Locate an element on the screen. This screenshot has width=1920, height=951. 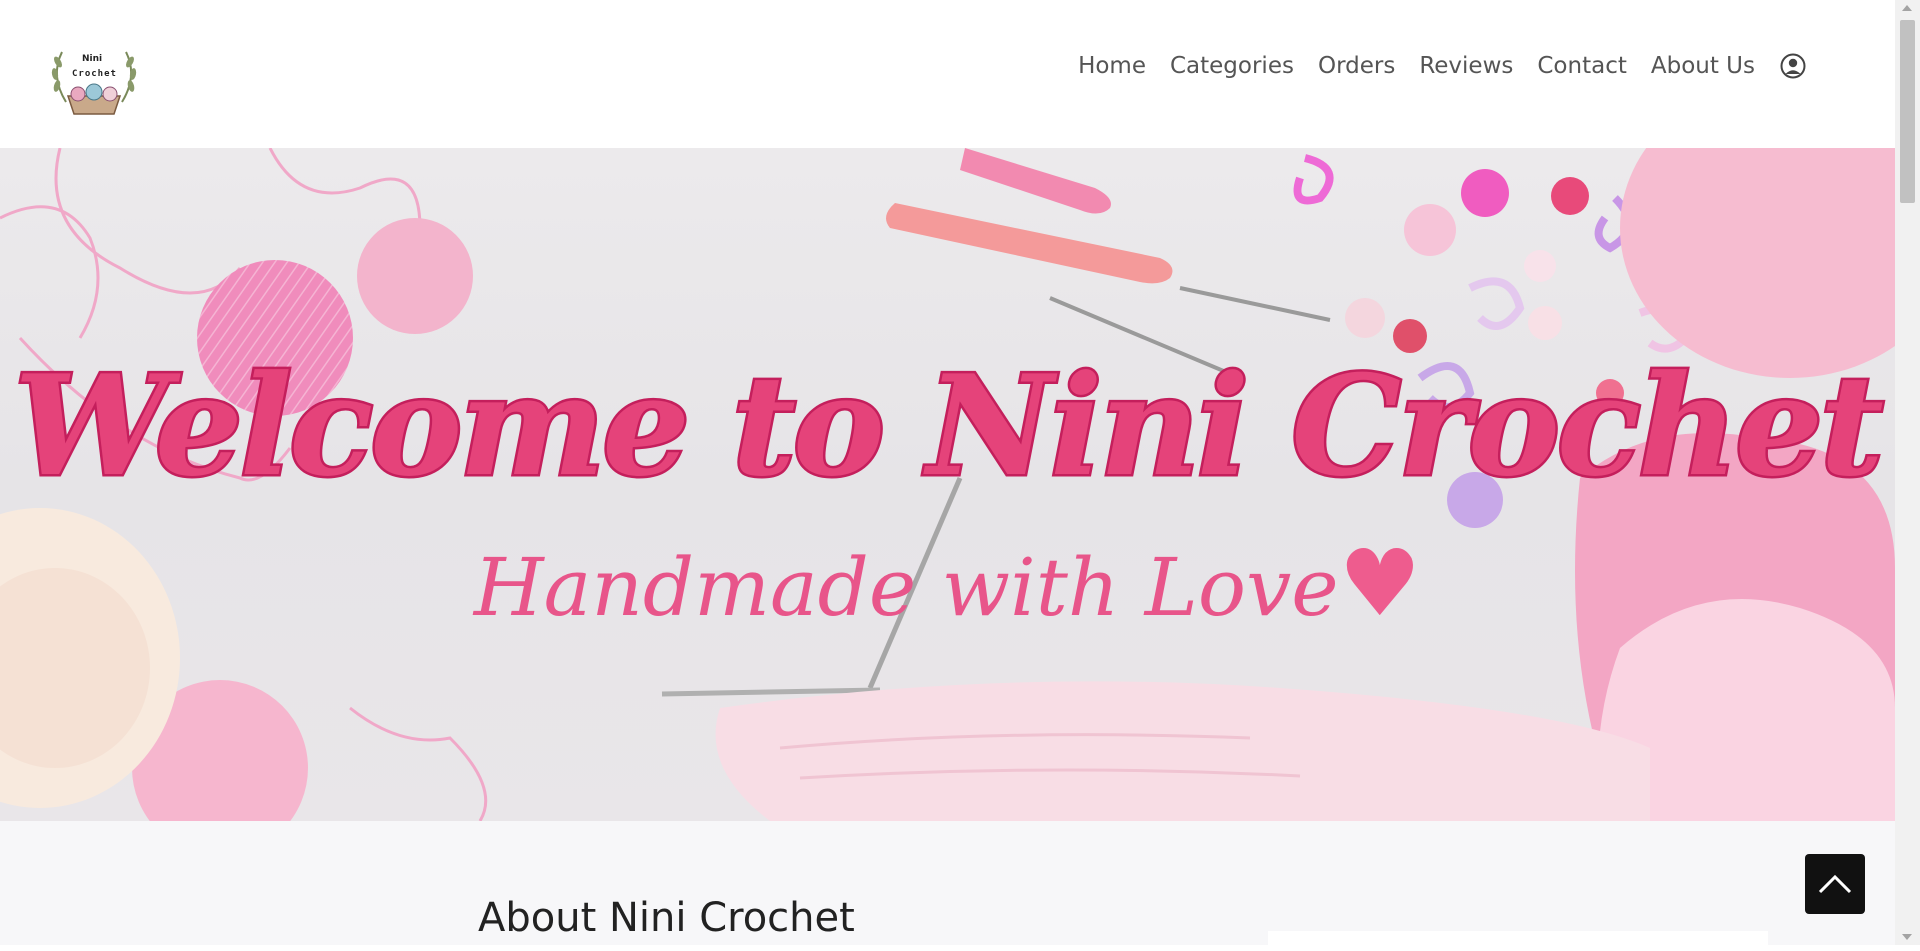
scroll-down-arrow-icon is located at coordinates (1907, 937).